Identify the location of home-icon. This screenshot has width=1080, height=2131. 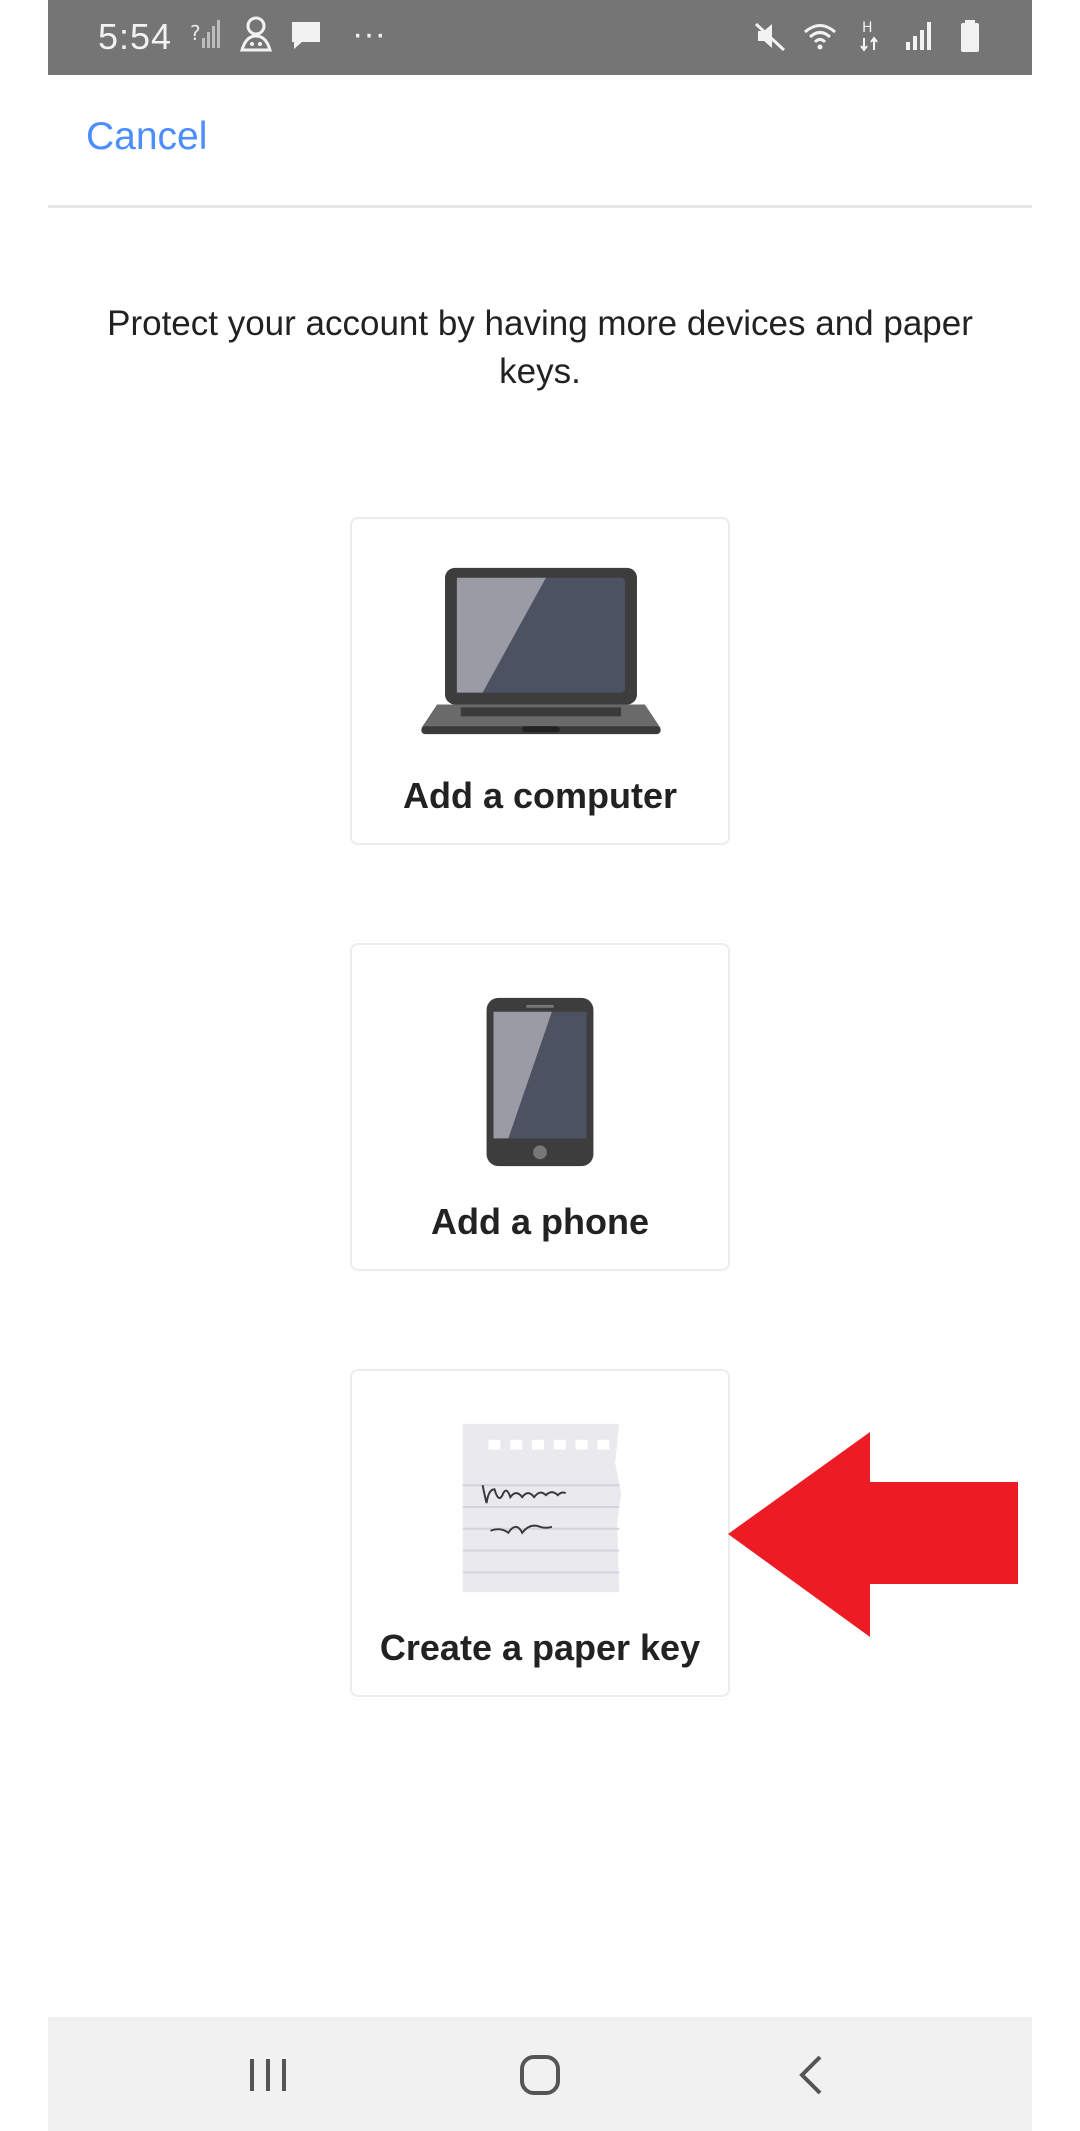
(540, 2075).